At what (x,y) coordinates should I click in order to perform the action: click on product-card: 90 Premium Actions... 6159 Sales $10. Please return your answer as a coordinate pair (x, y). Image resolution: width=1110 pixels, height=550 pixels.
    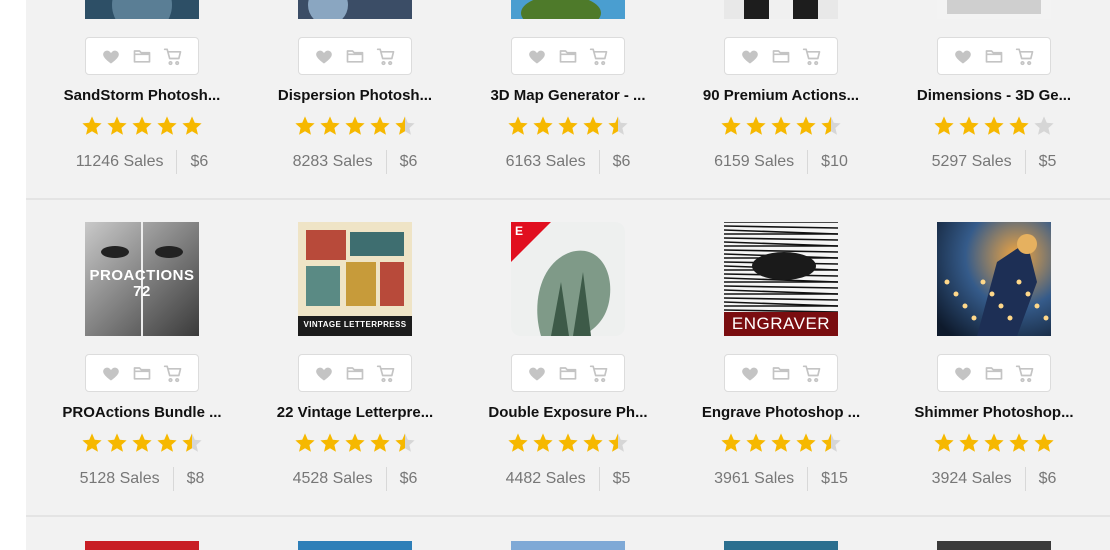
    Looking at the image, I should click on (781, 102).